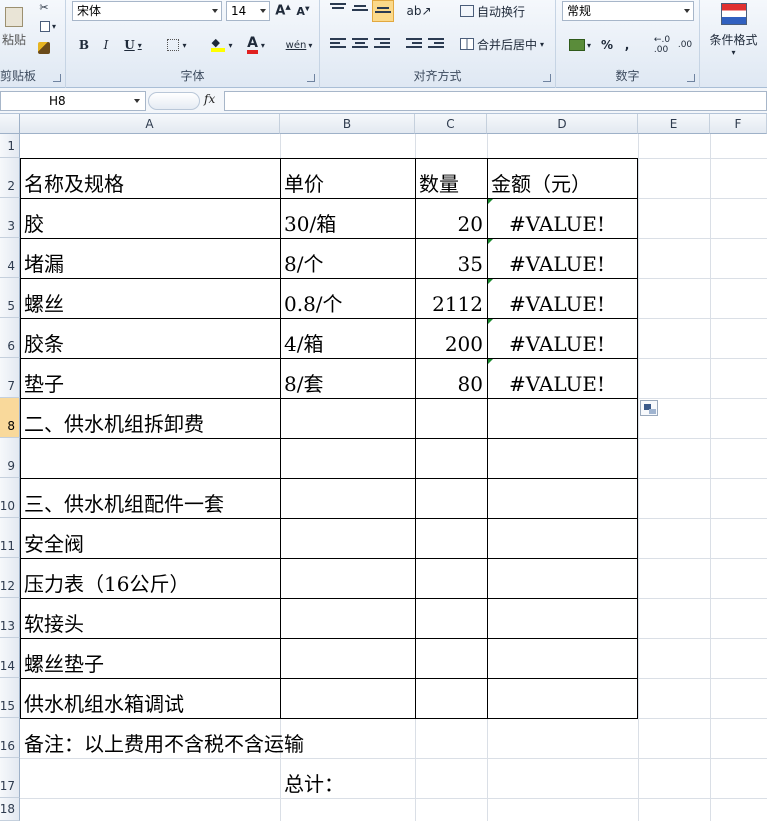  What do you see at coordinates (382, 45) in the screenshot?
I see `align-right-icon` at bounding box center [382, 45].